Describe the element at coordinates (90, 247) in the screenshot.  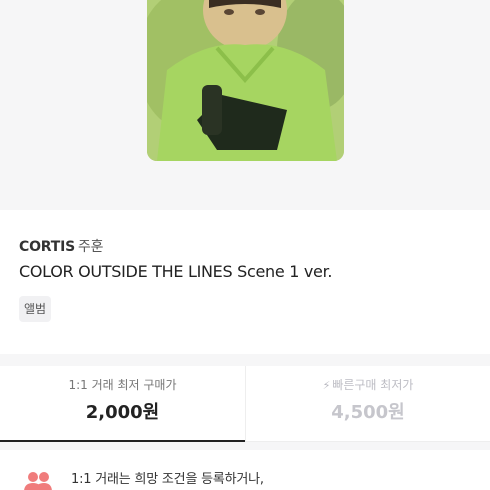
I see `member-name: 주훈` at that location.